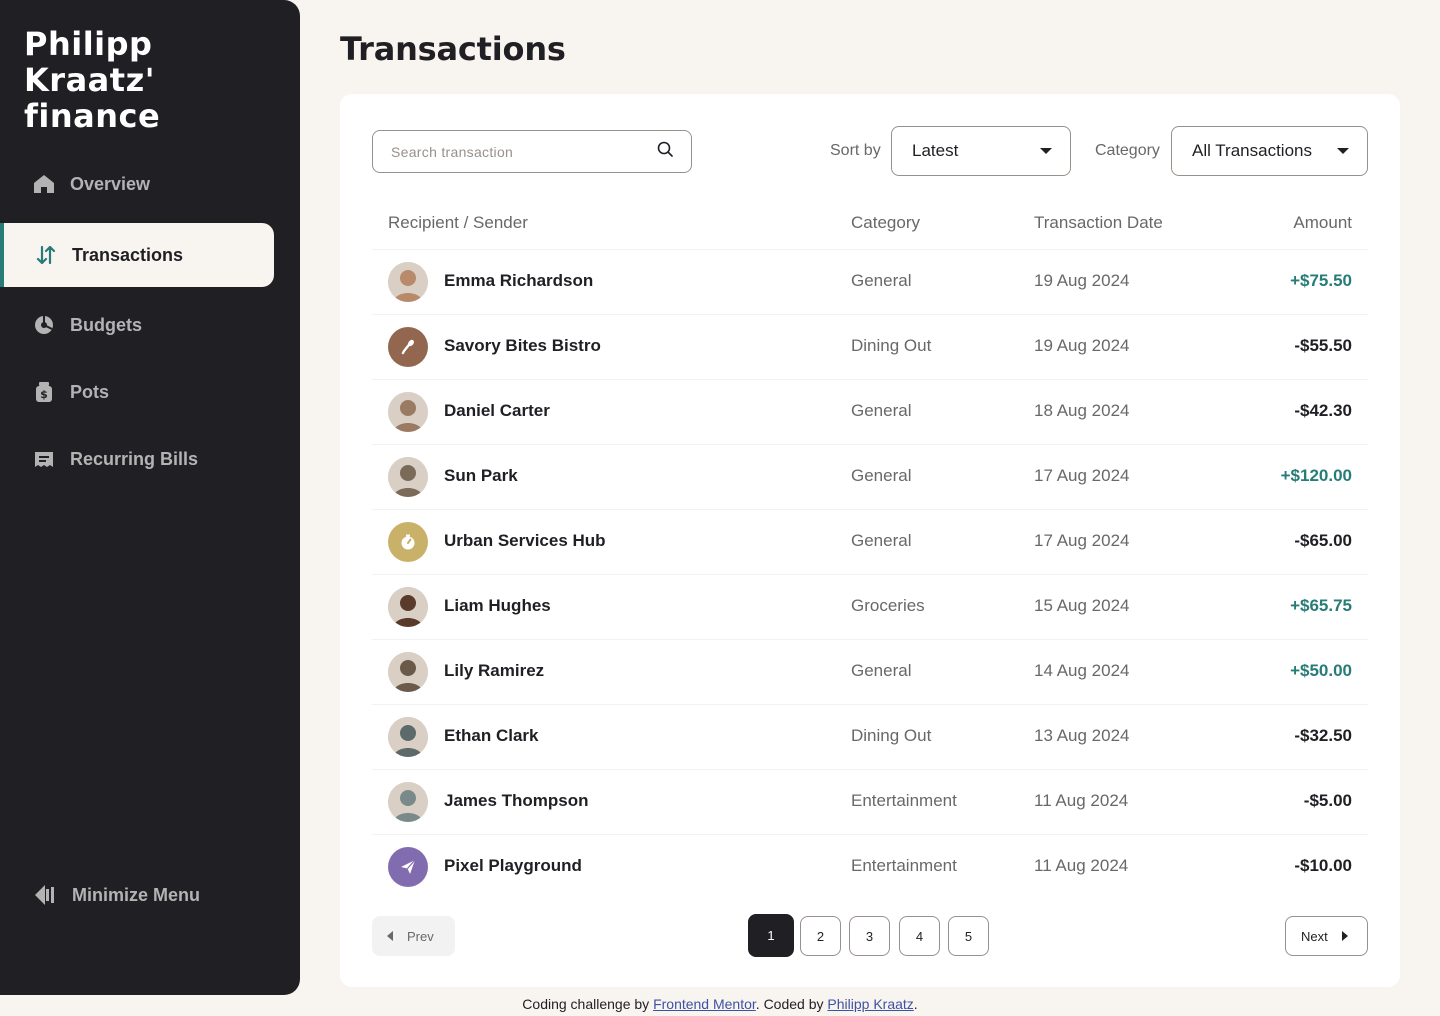 This screenshot has height=1016, width=1440. What do you see at coordinates (1081, 865) in the screenshot?
I see `transaction-date: 11 Aug 2024` at bounding box center [1081, 865].